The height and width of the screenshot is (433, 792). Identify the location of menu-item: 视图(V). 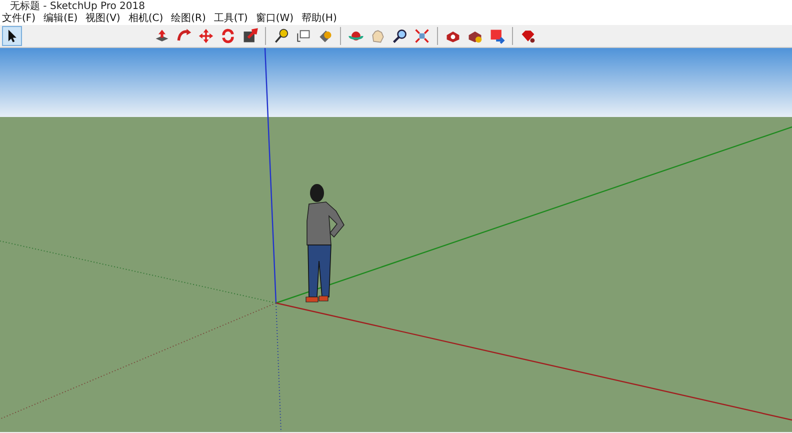
(103, 19).